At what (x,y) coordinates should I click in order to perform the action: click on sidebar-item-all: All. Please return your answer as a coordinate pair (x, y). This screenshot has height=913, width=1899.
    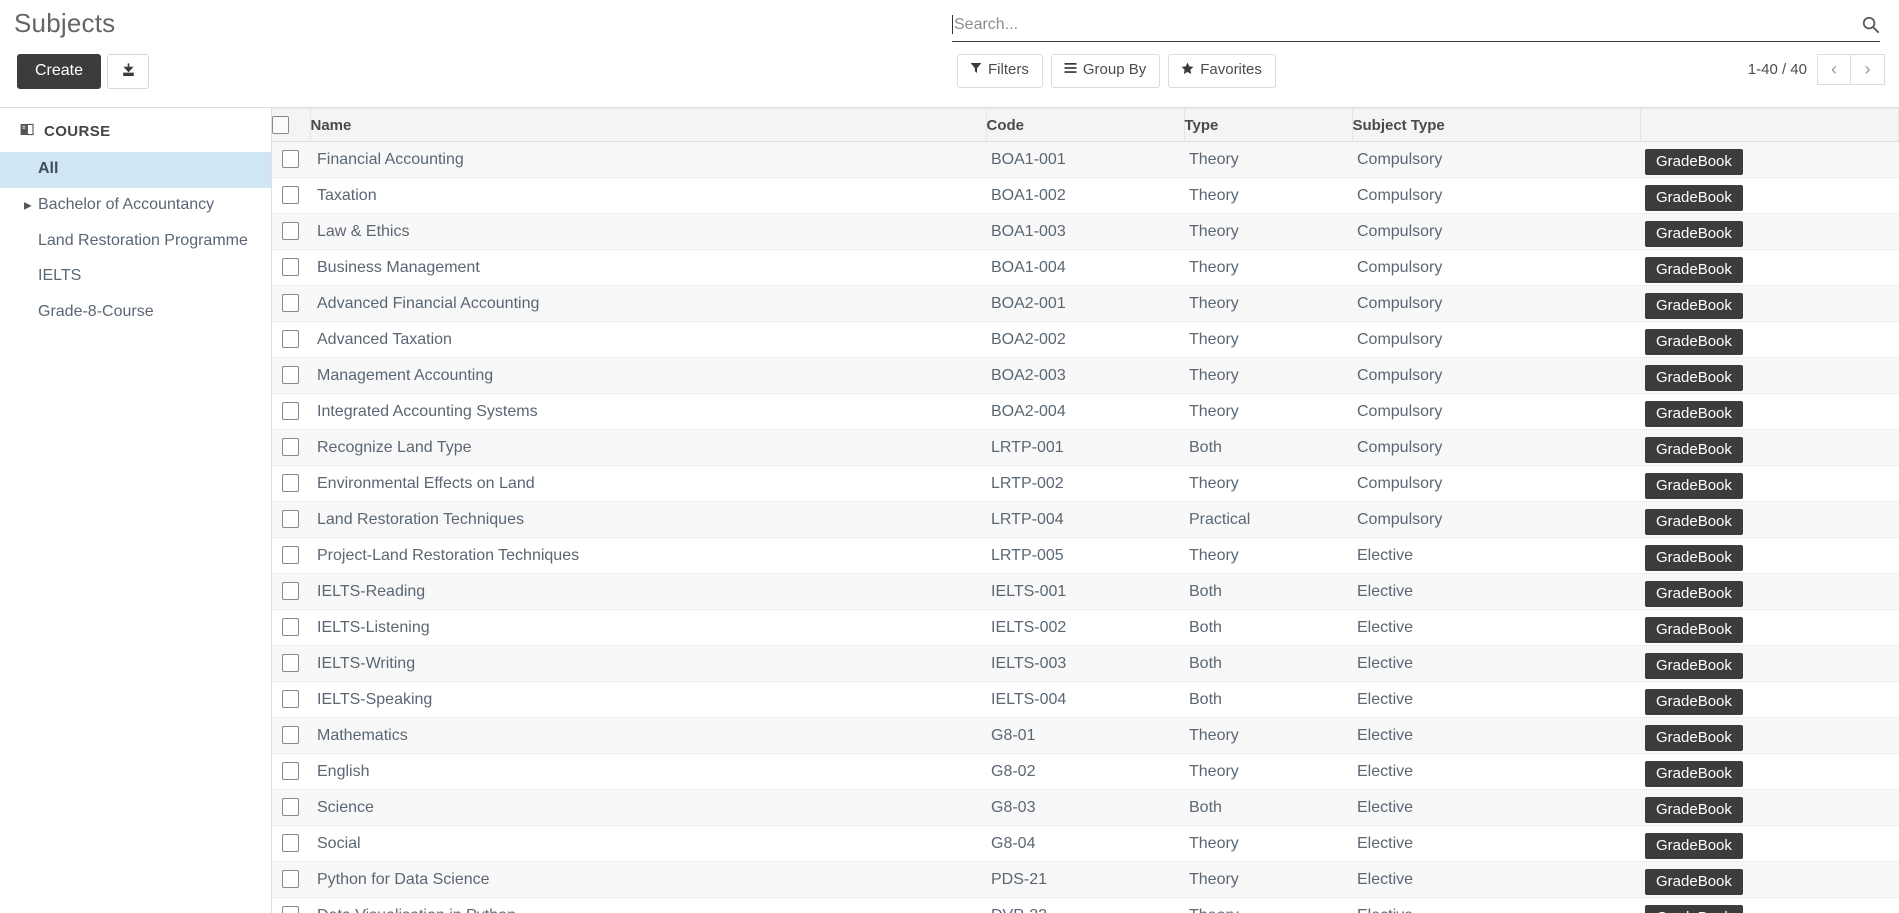
    Looking at the image, I should click on (135, 170).